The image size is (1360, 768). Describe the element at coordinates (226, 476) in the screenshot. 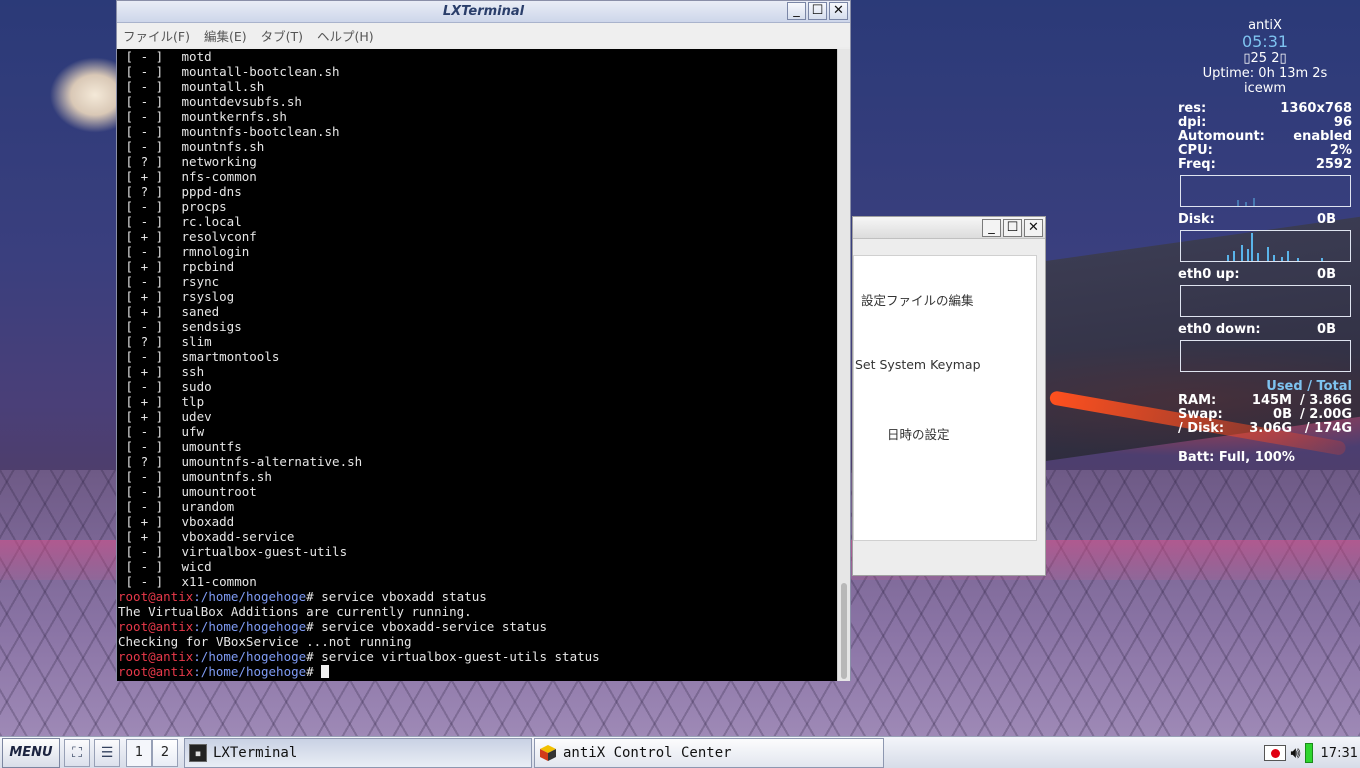

I see `service-name: umountnfs.sh` at that location.